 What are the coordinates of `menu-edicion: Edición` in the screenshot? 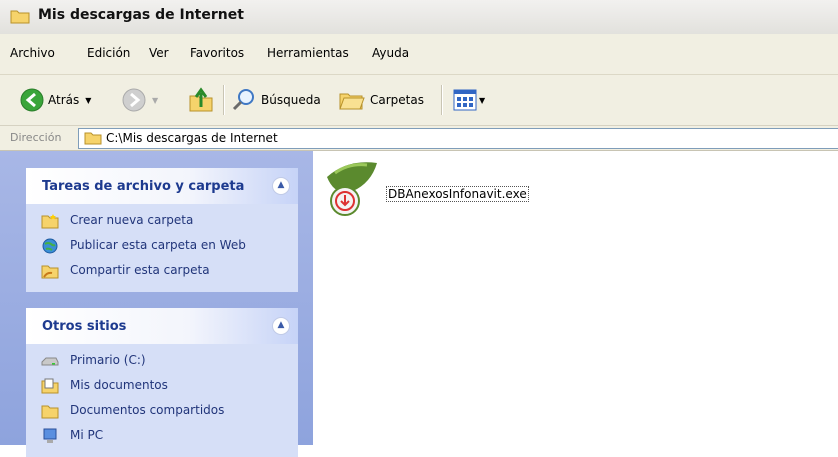 It's located at (108, 53).